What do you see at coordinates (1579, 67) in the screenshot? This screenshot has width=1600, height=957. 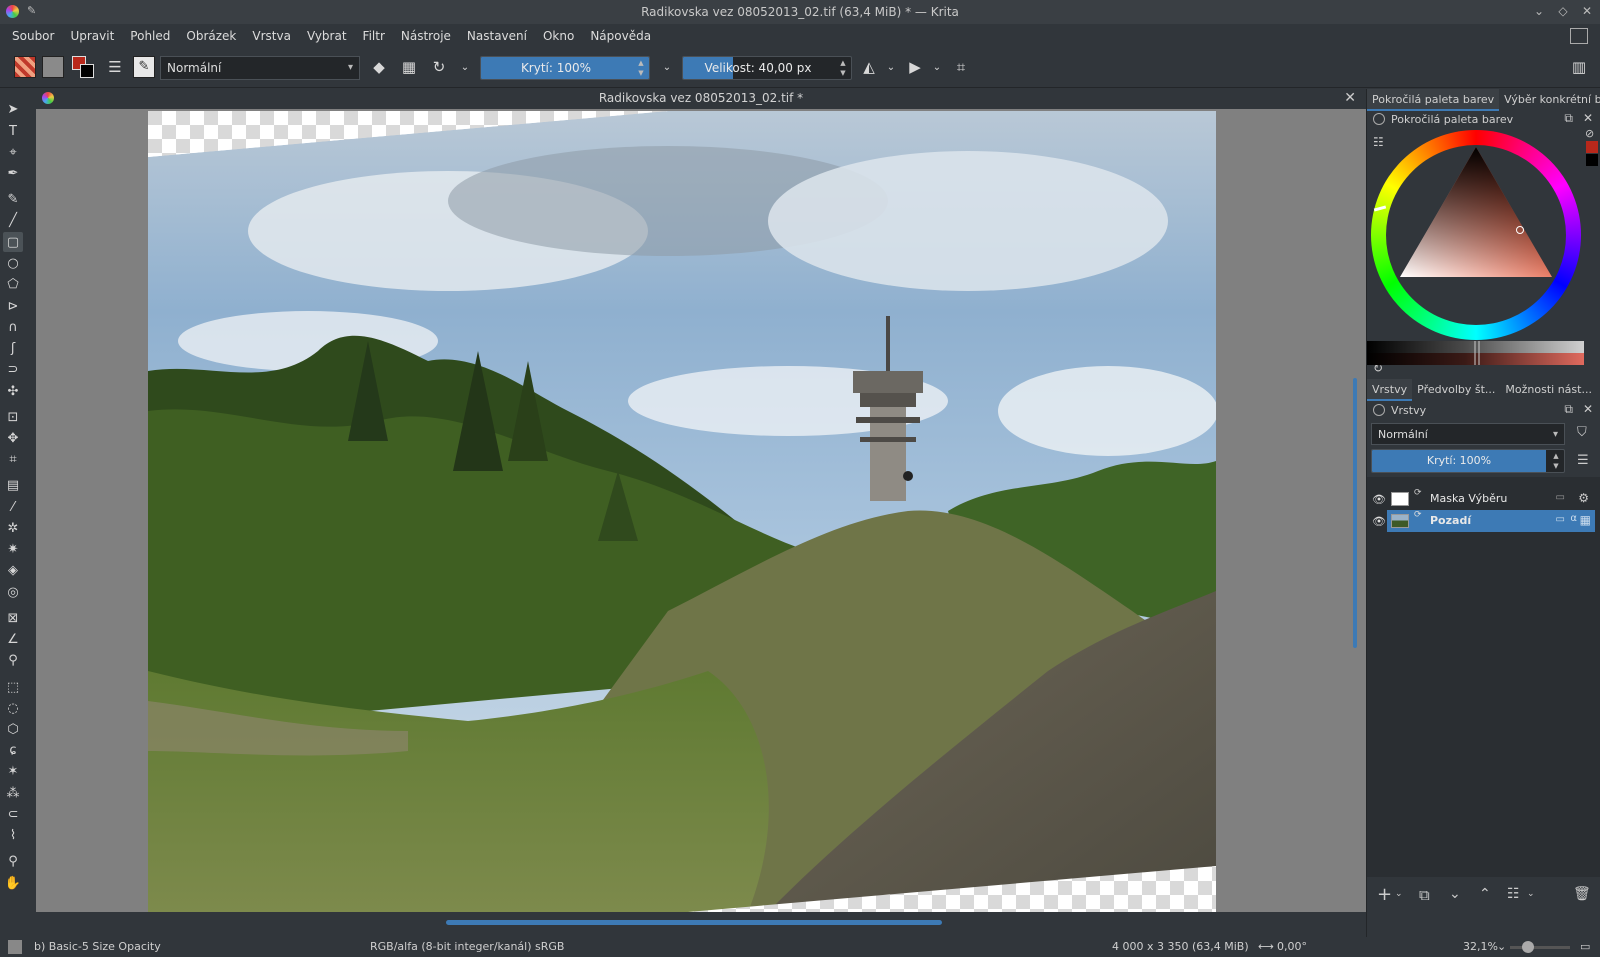 I see `docker-toggle-icon: ▥` at bounding box center [1579, 67].